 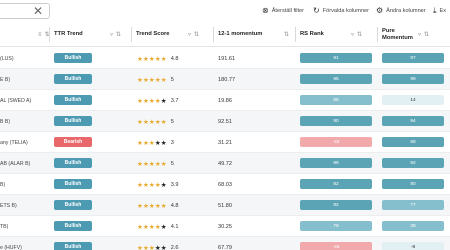 What do you see at coordinates (174, 247) in the screenshot?
I see `trend-score-value: 2.6` at bounding box center [174, 247].